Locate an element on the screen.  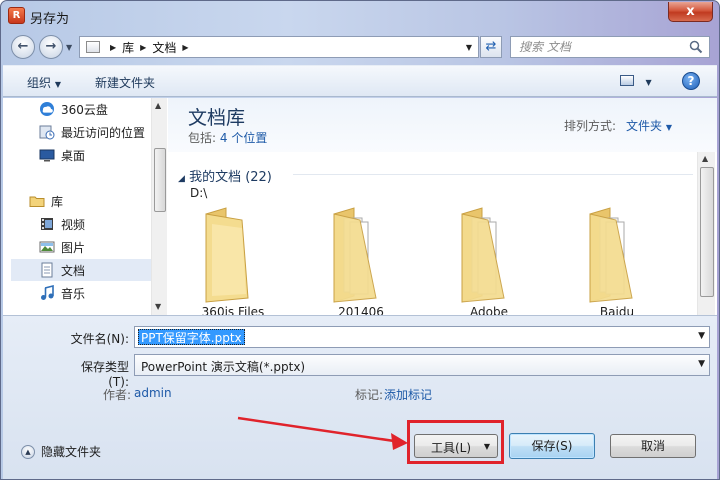
close-button: x is located at coordinates (690, 12).